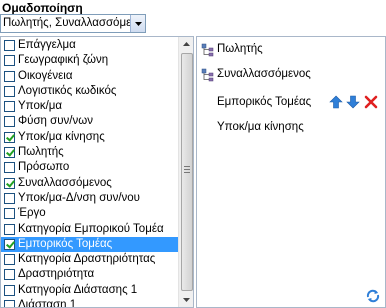 Image resolution: width=386 pixels, height=308 pixels. Describe the element at coordinates (55, 121) in the screenshot. I see `field-label: Φύση συν/νων` at that location.